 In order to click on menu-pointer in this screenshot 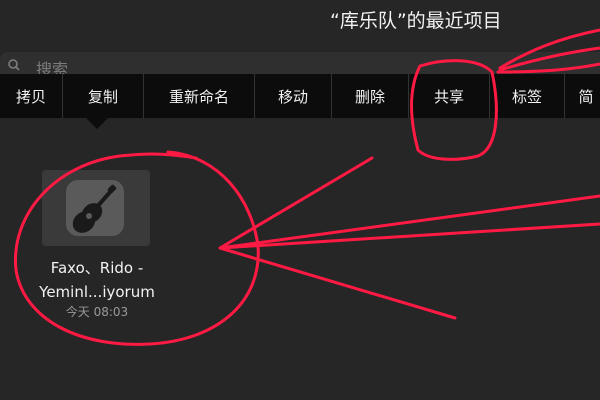, I will do `click(97, 123)`.